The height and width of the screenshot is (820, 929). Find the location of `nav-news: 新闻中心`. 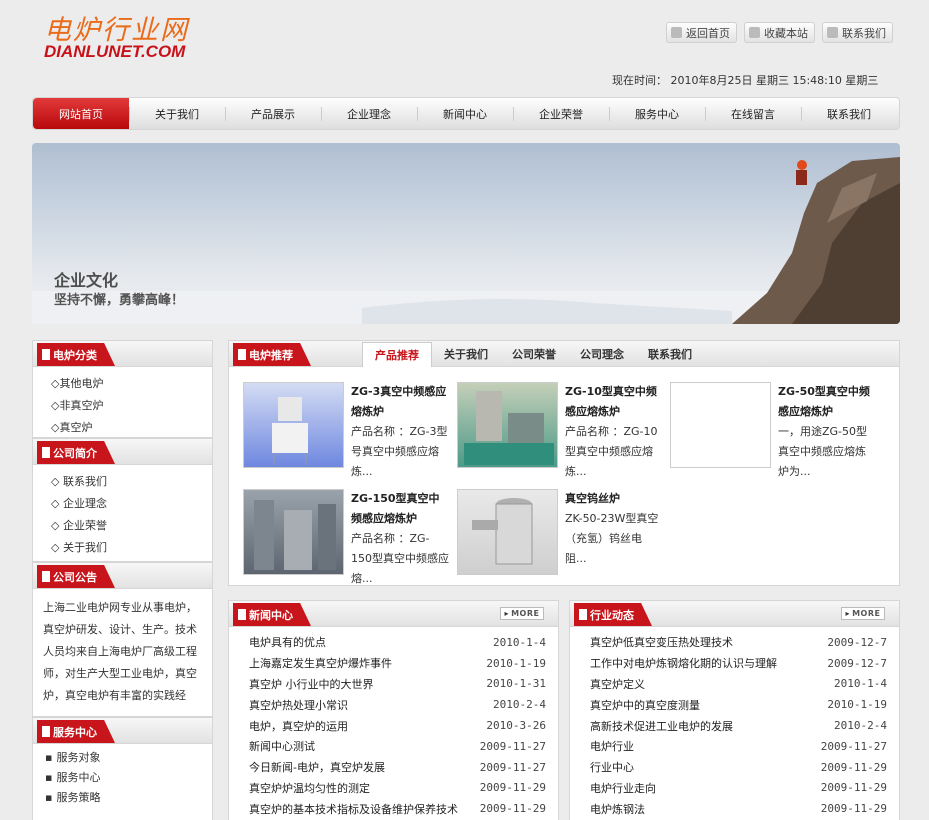

nav-news: 新闻中心 is located at coordinates (465, 113).